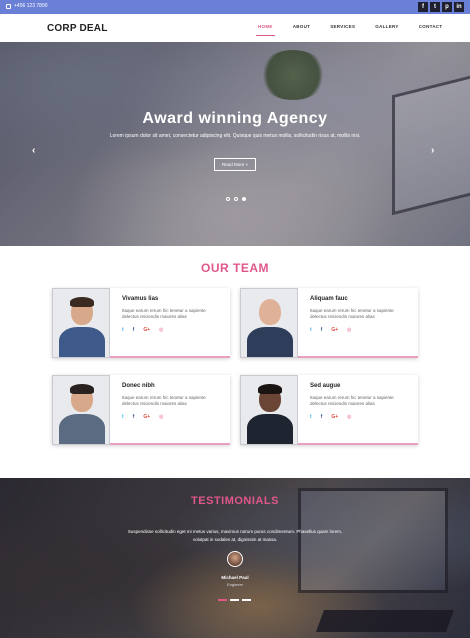 The height and width of the screenshot is (638, 470). Describe the element at coordinates (138, 386) in the screenshot. I see `team-member-name: Donec nibh` at that location.